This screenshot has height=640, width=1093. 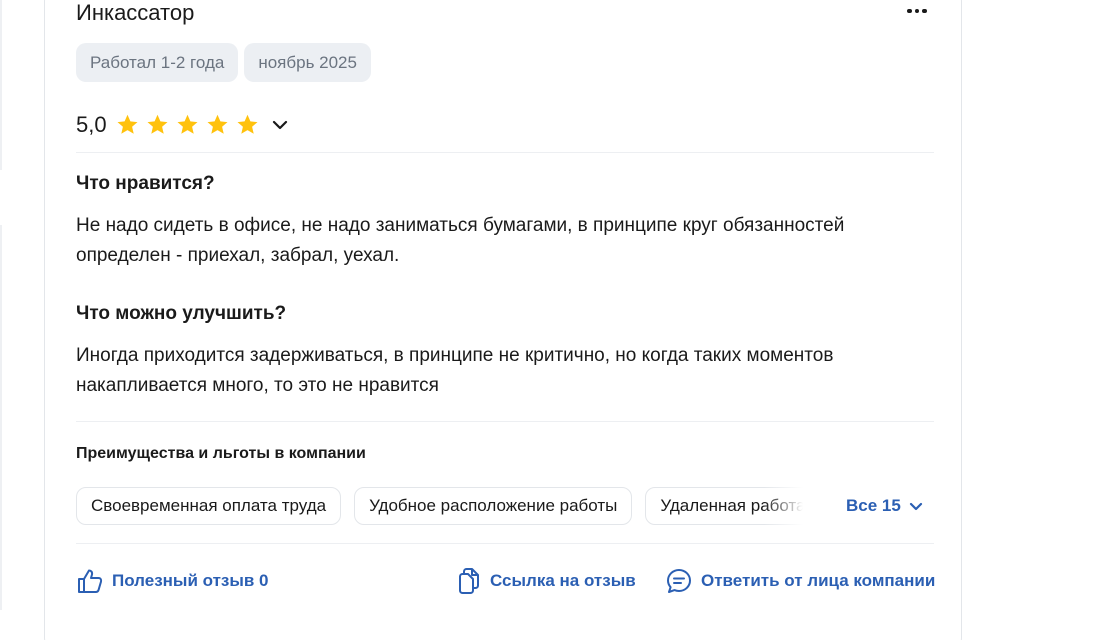 What do you see at coordinates (679, 581) in the screenshot?
I see `chat-bubble-icon` at bounding box center [679, 581].